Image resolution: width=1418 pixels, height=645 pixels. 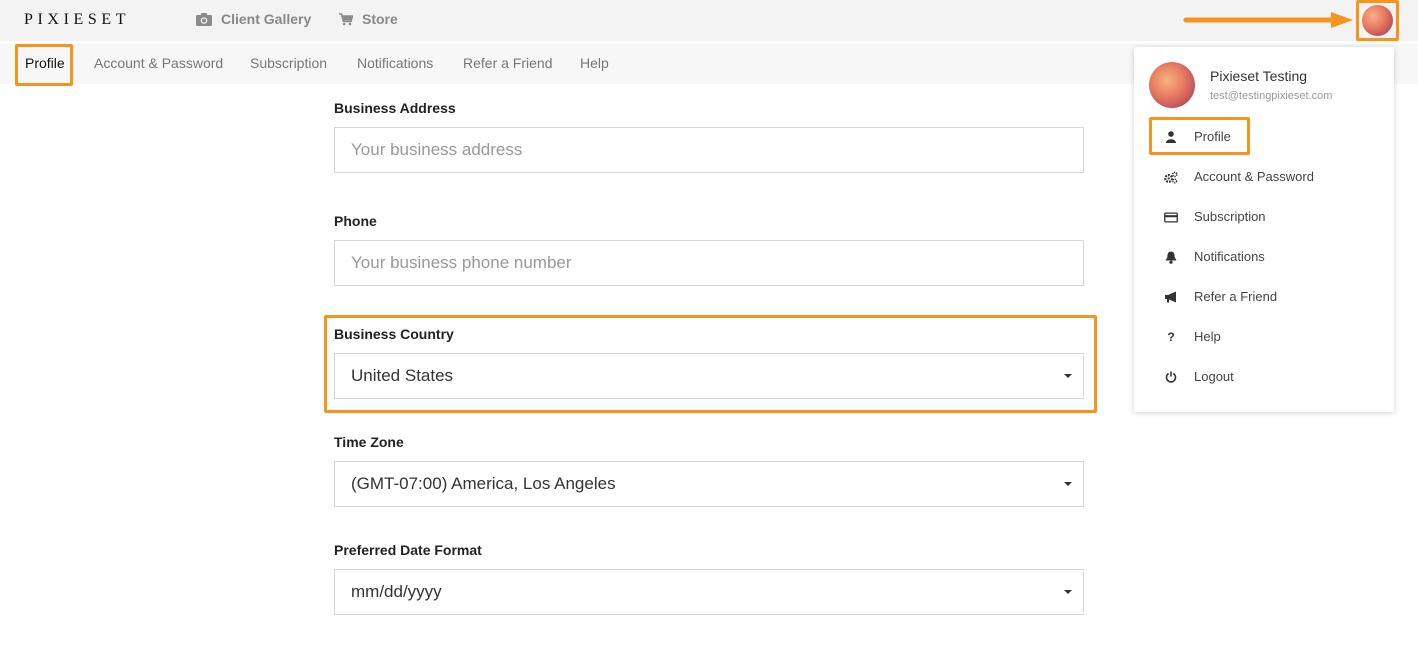 What do you see at coordinates (709, 376) in the screenshot?
I see `business-country-select: United States` at bounding box center [709, 376].